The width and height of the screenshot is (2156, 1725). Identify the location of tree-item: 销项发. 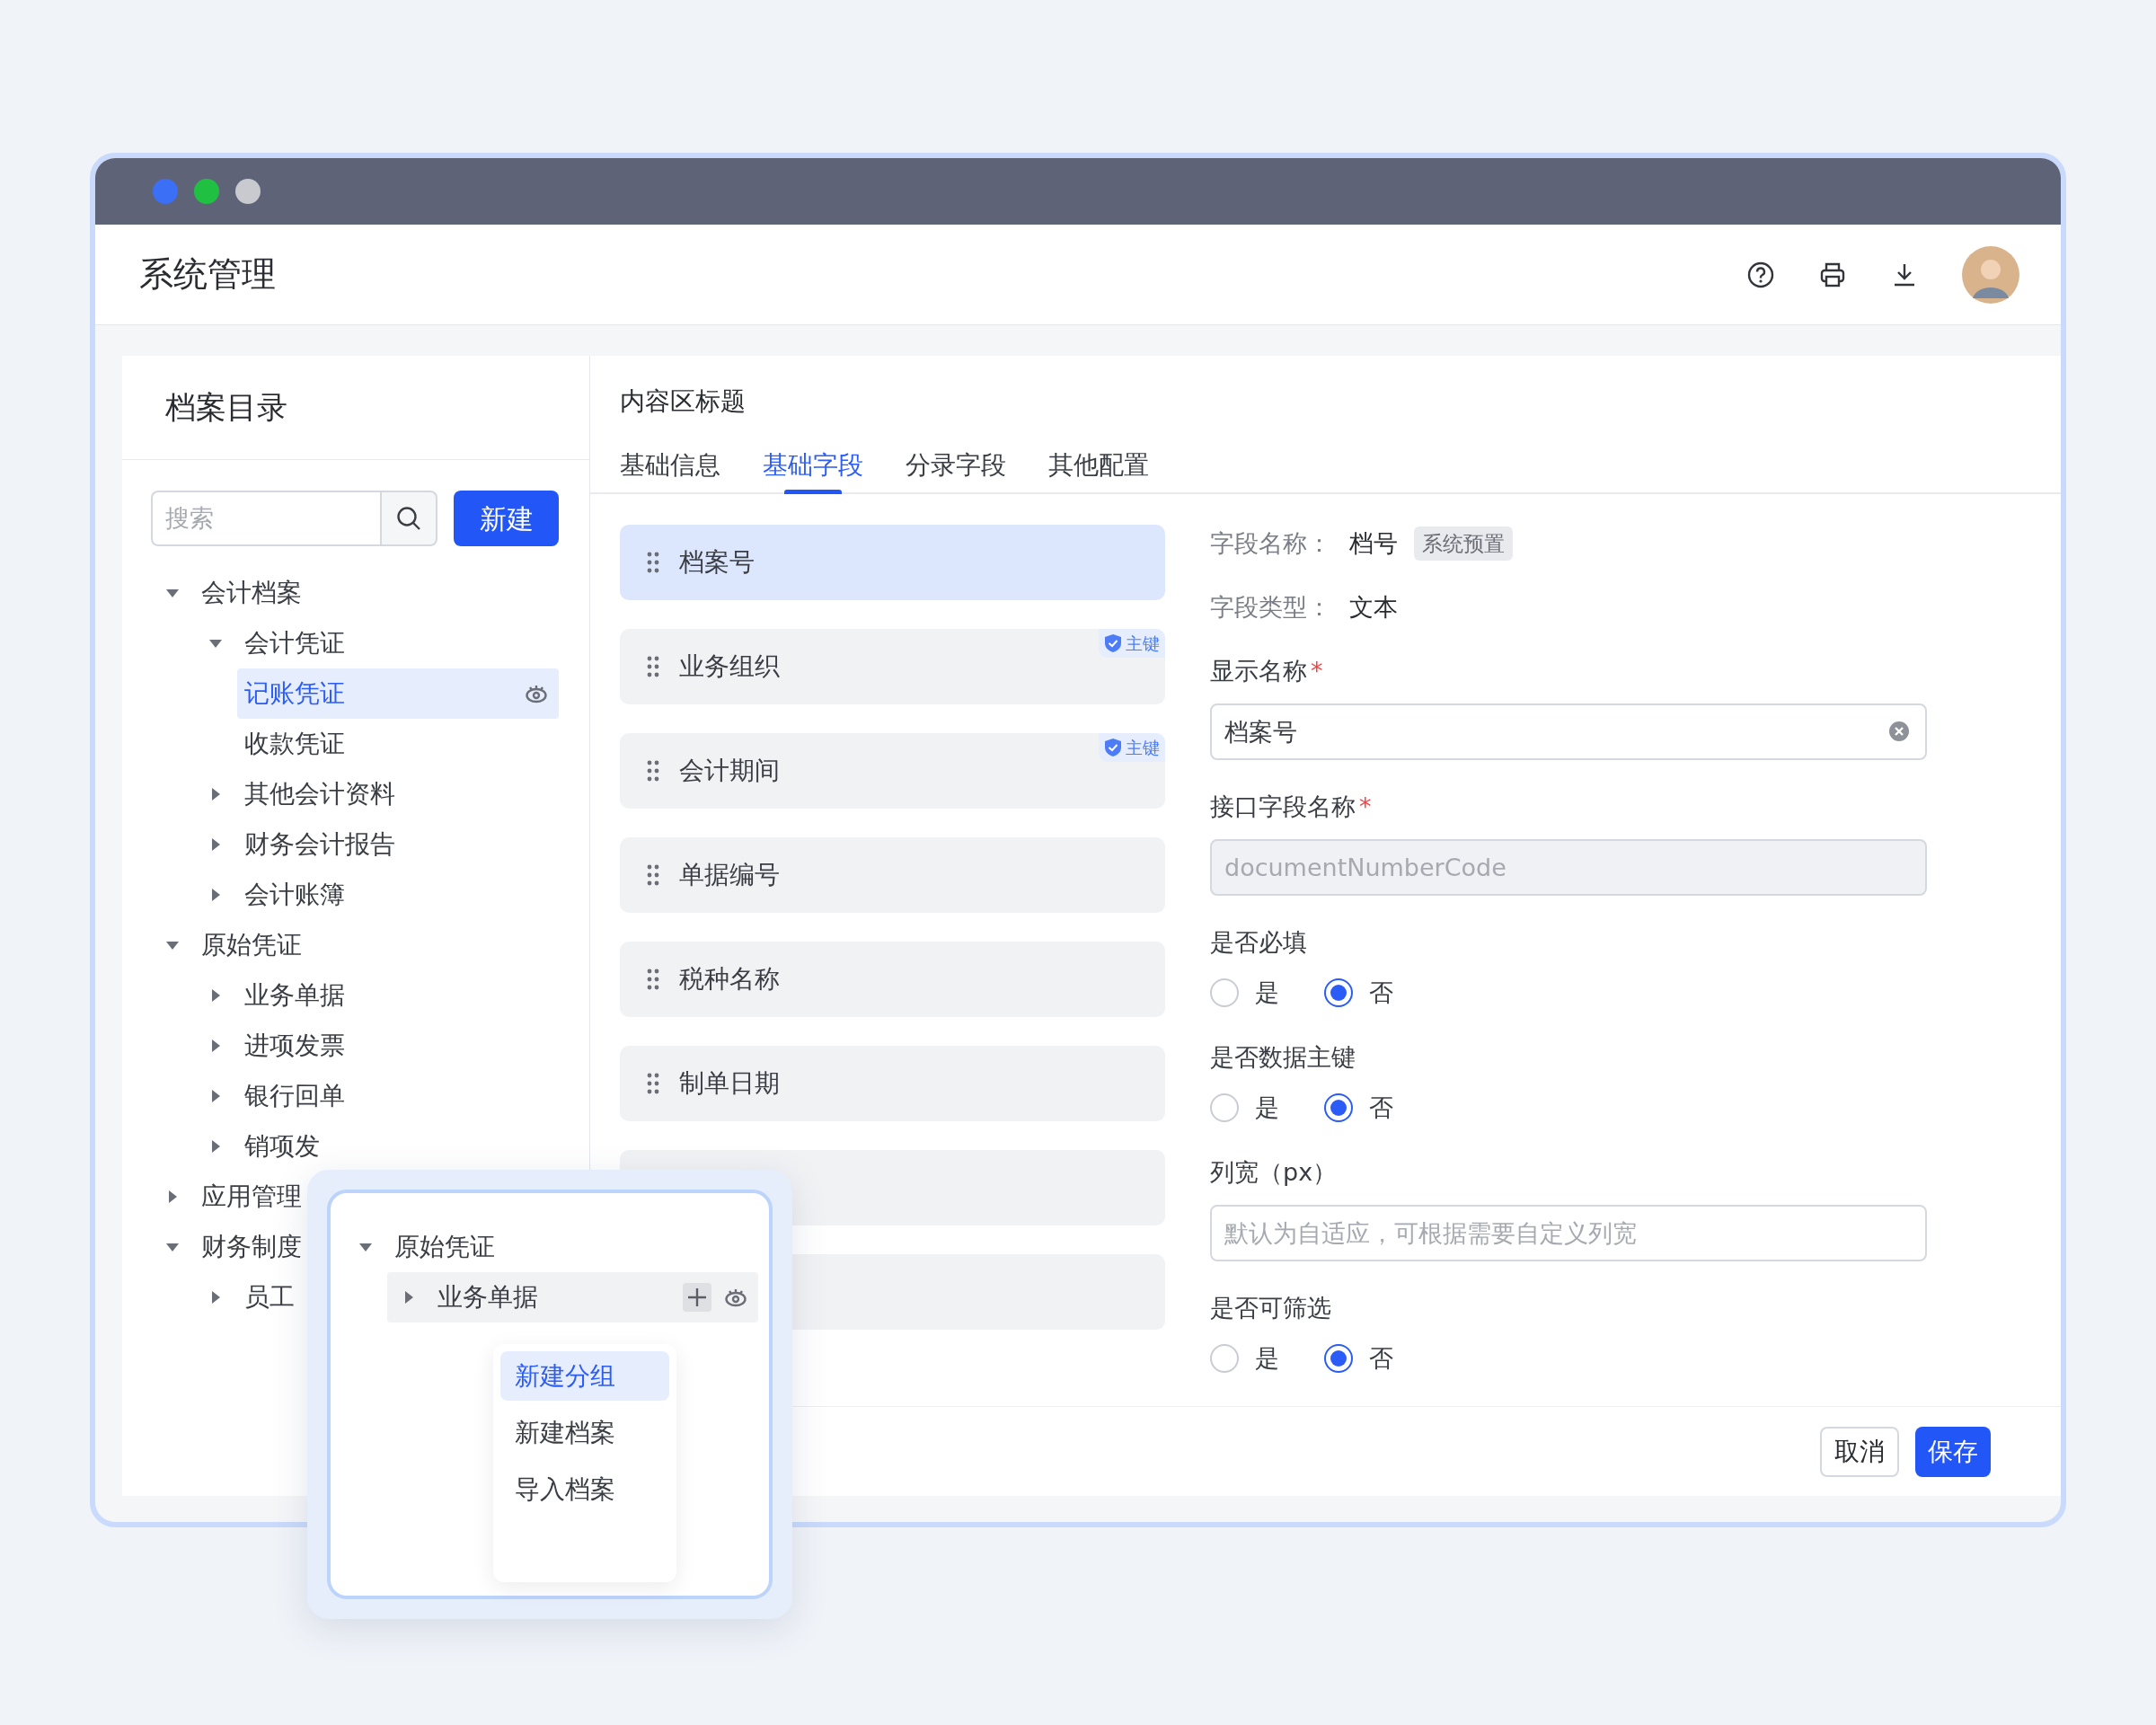
(282, 1146).